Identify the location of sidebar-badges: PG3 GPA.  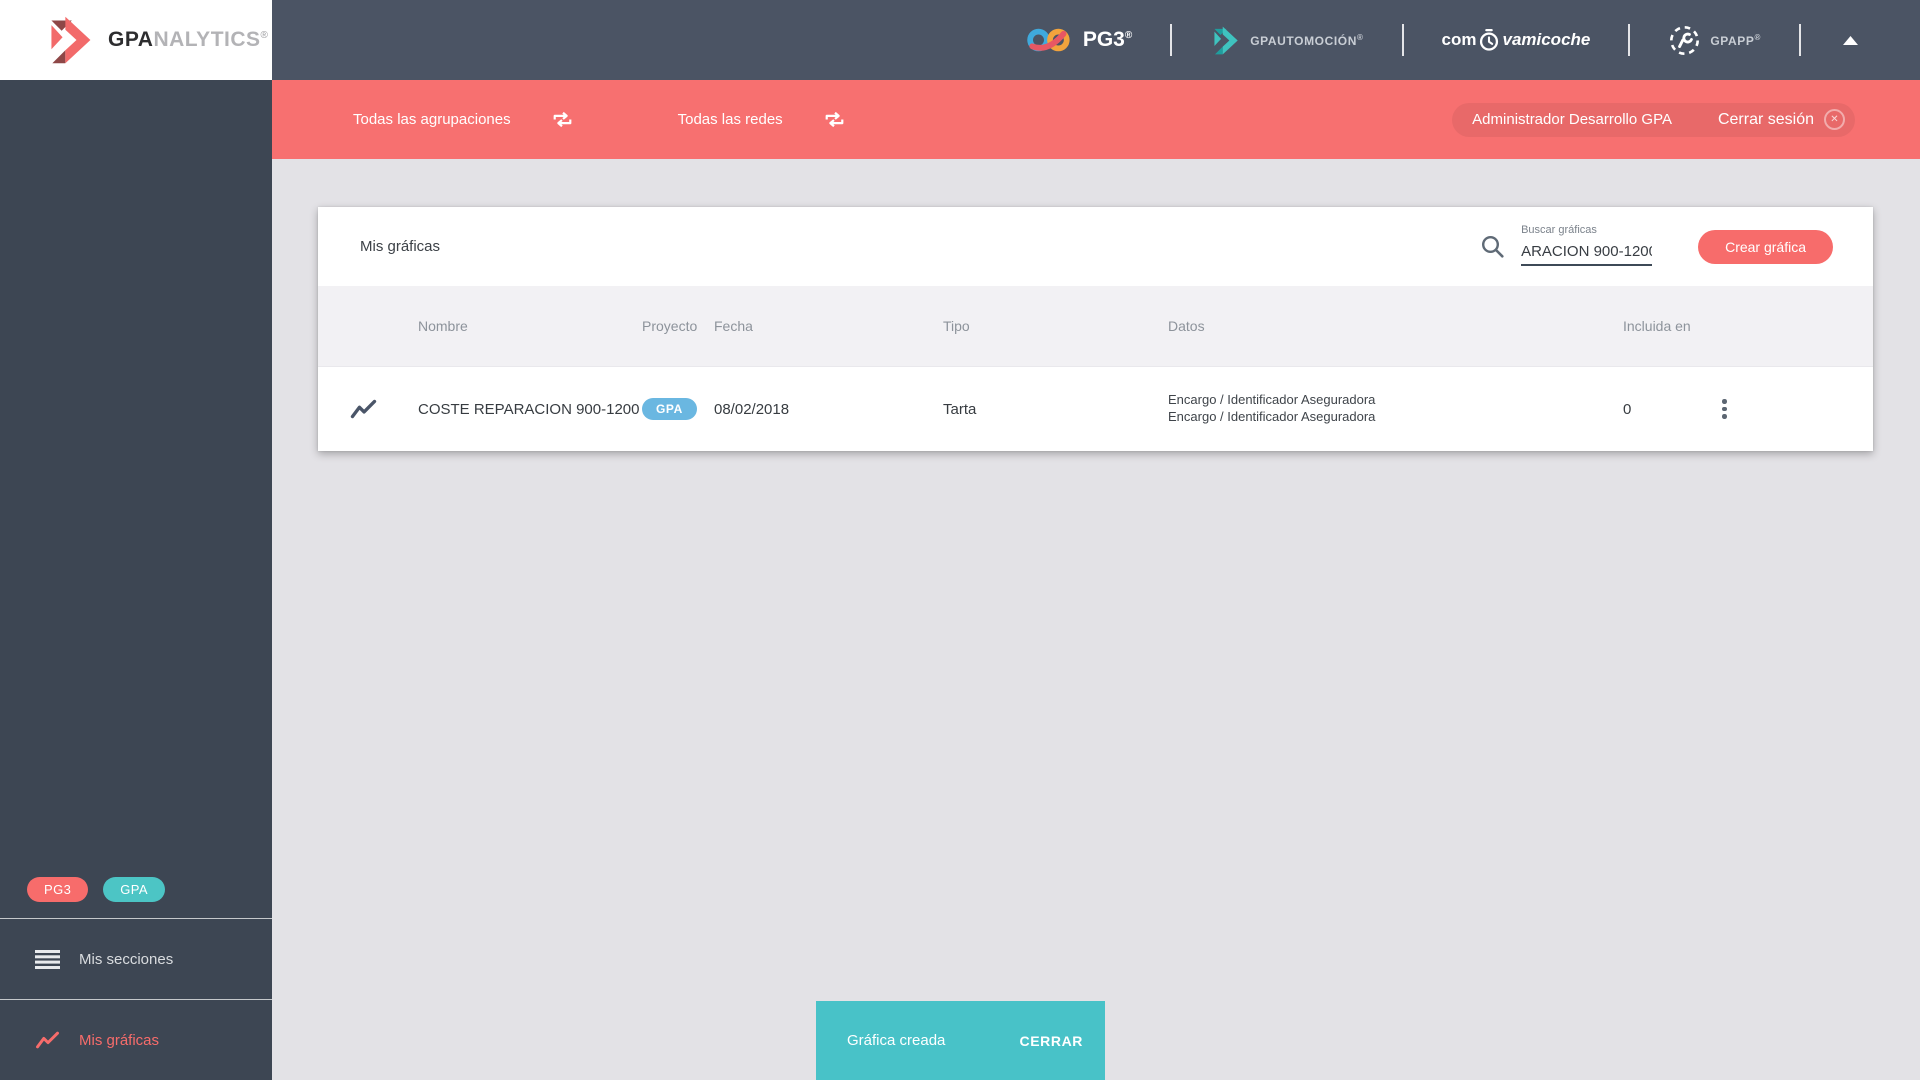
(136, 897).